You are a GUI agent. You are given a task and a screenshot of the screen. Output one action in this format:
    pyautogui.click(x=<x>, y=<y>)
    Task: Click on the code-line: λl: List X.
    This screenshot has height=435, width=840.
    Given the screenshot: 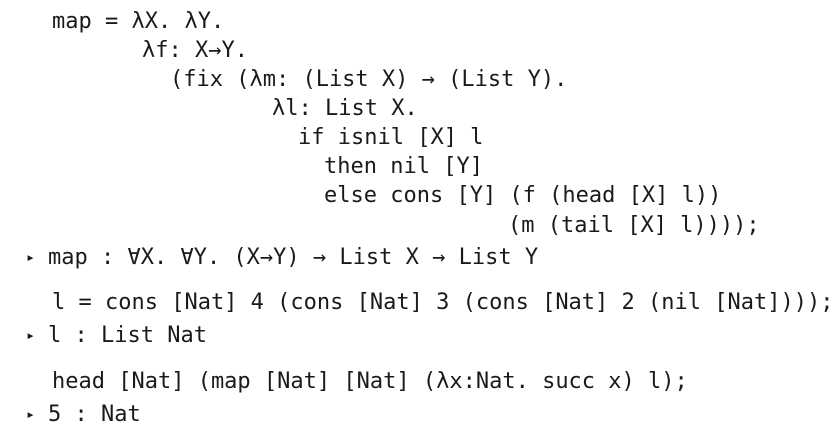 What is the action you would take?
    pyautogui.click(x=345, y=108)
    